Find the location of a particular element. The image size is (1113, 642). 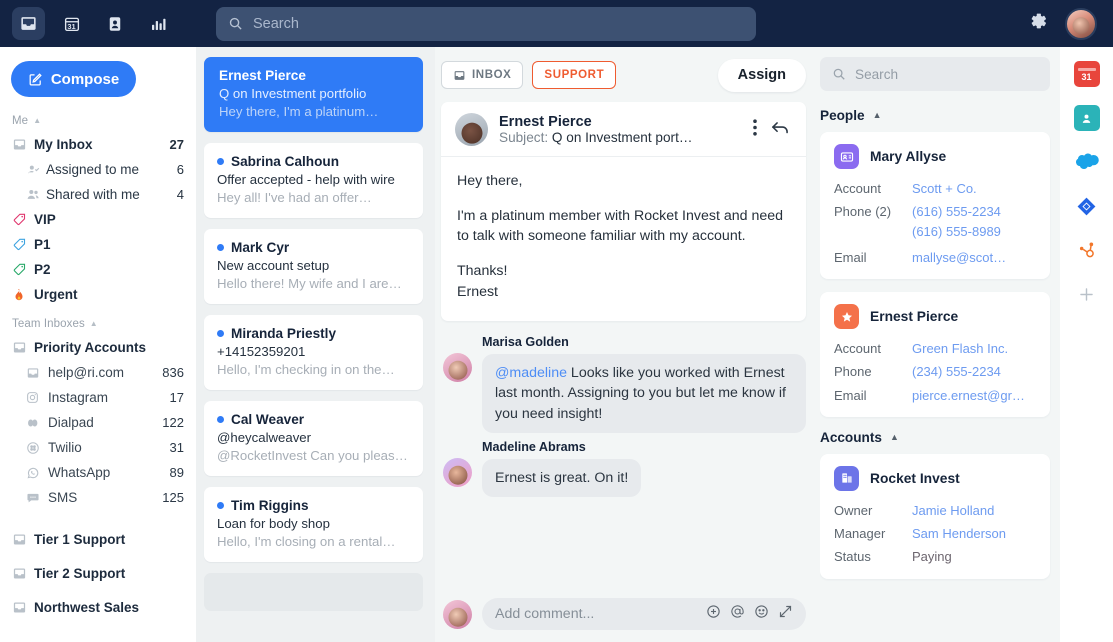

conversation-subject: New account setup is located at coordinates (273, 265).